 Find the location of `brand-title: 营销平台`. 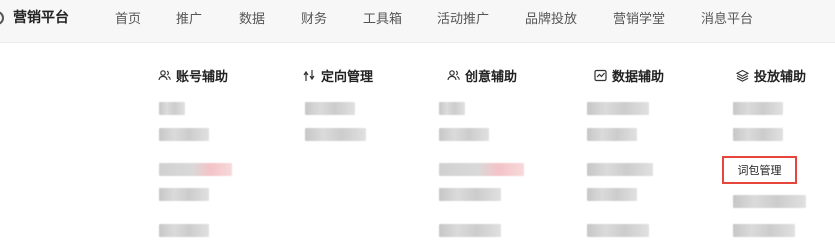

brand-title: 营销平台 is located at coordinates (41, 17).